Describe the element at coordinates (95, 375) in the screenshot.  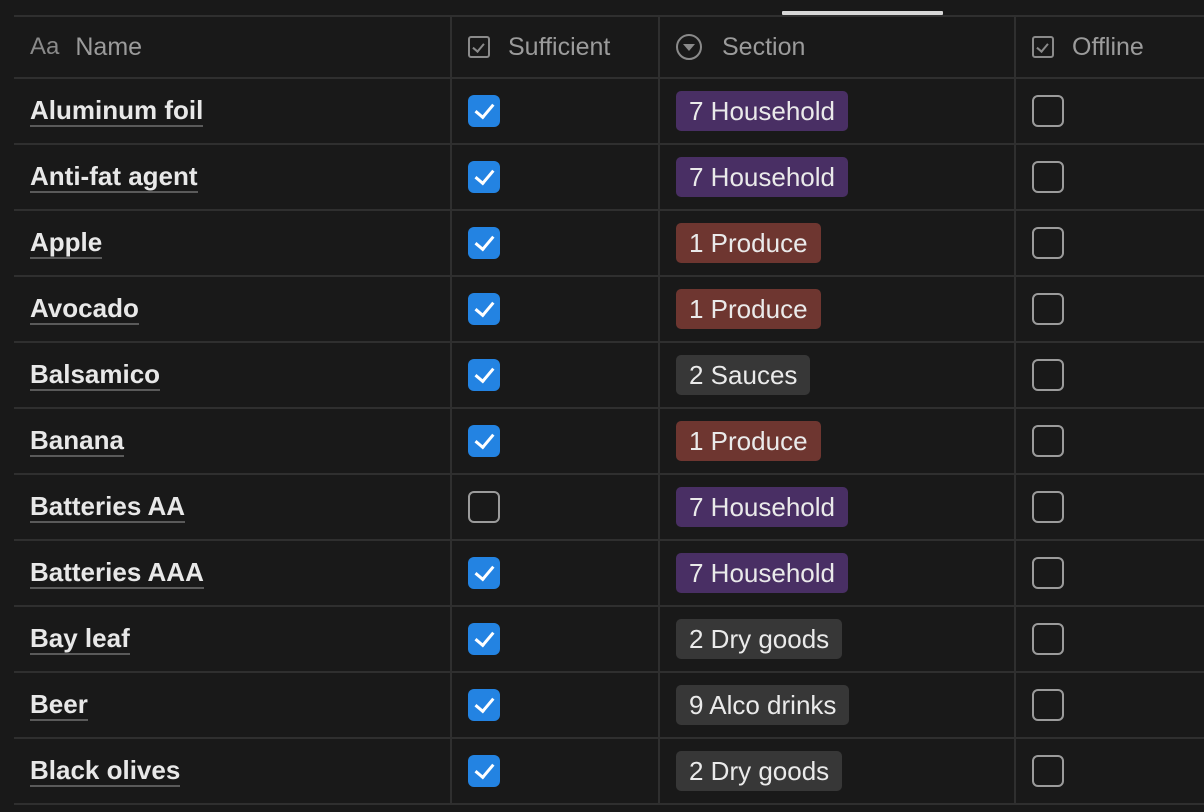
I see `item-name-link: Balsamico` at that location.